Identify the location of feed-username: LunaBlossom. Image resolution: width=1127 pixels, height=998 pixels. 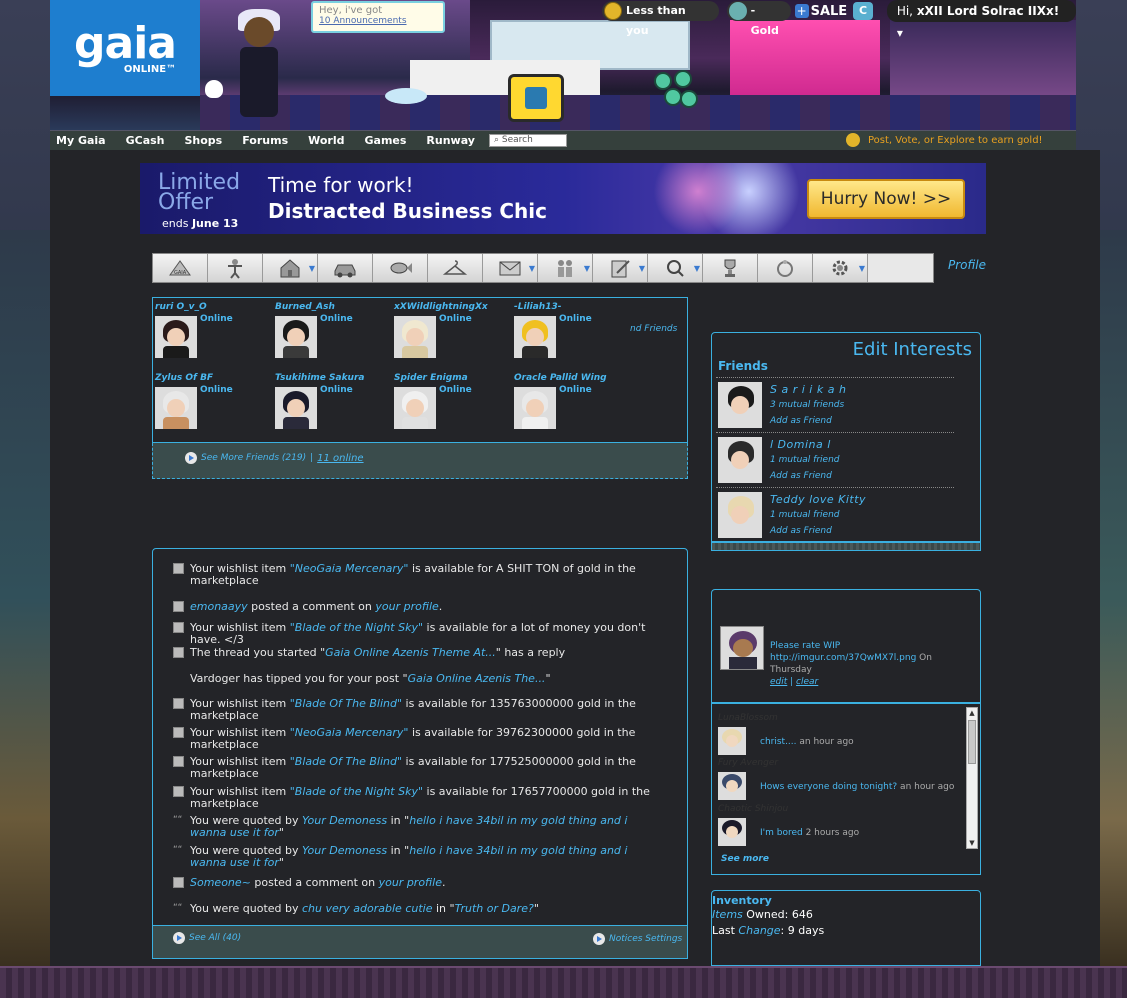
(748, 718).